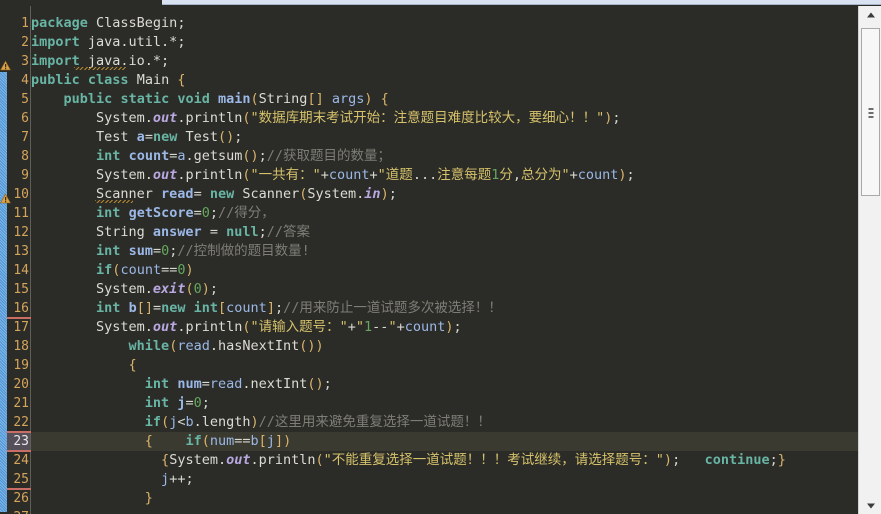 The height and width of the screenshot is (514, 881). Describe the element at coordinates (114, 201) in the screenshot. I see `warning-squiggle` at that location.